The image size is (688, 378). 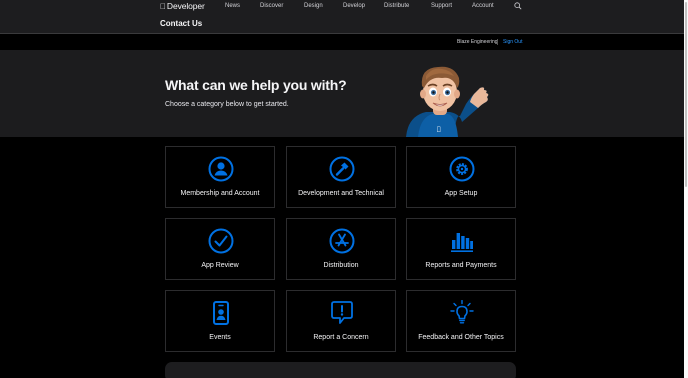 I want to click on lightbulb-icon, so click(x=462, y=312).